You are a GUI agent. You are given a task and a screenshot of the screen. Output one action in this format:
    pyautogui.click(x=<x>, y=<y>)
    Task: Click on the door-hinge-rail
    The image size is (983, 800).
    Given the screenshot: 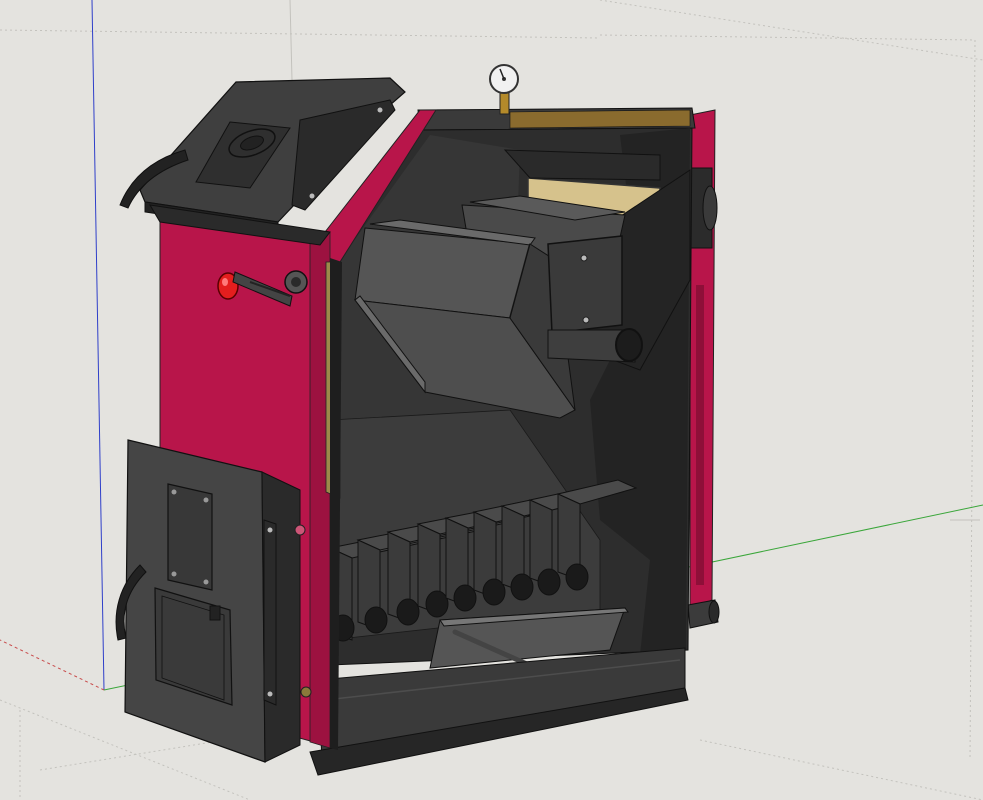 What is the action you would take?
    pyautogui.click(x=270, y=612)
    